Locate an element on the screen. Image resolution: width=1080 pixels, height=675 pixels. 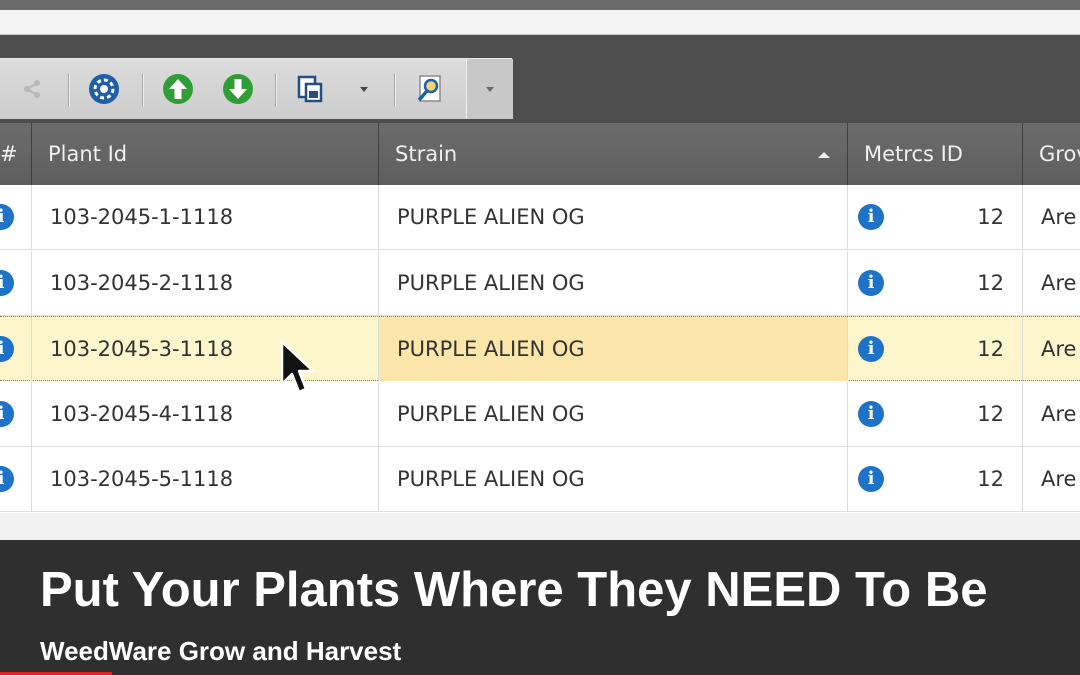
column-header-metrcs-id: Metrcs ID is located at coordinates (935, 154).